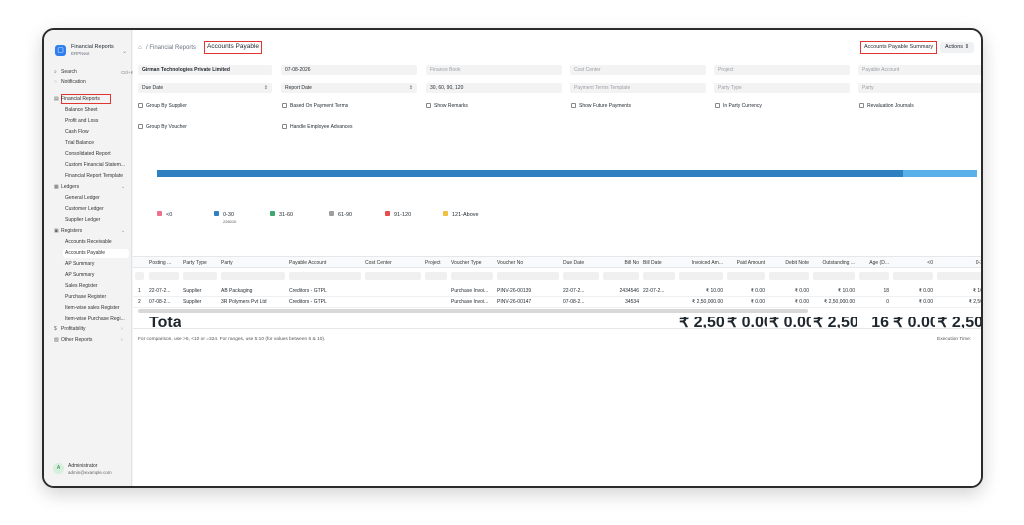 This screenshot has width=1024, height=525. What do you see at coordinates (349, 88) in the screenshot?
I see `report-date-select: Report Date ⇕` at bounding box center [349, 88].